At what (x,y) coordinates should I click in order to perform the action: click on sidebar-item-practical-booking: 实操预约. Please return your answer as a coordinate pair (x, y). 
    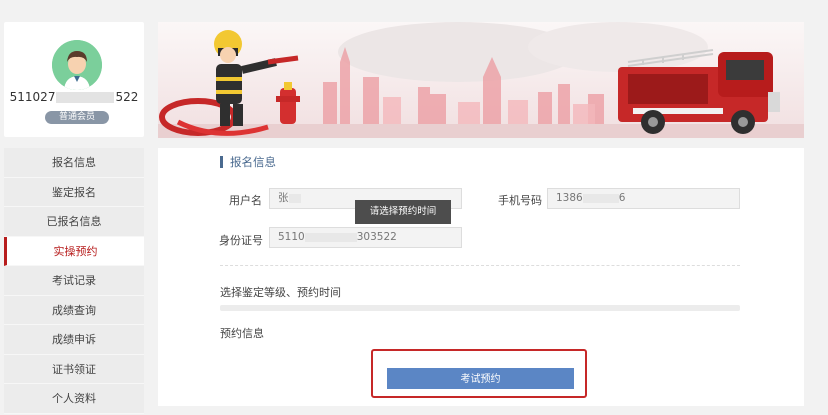
    Looking at the image, I should click on (74, 251).